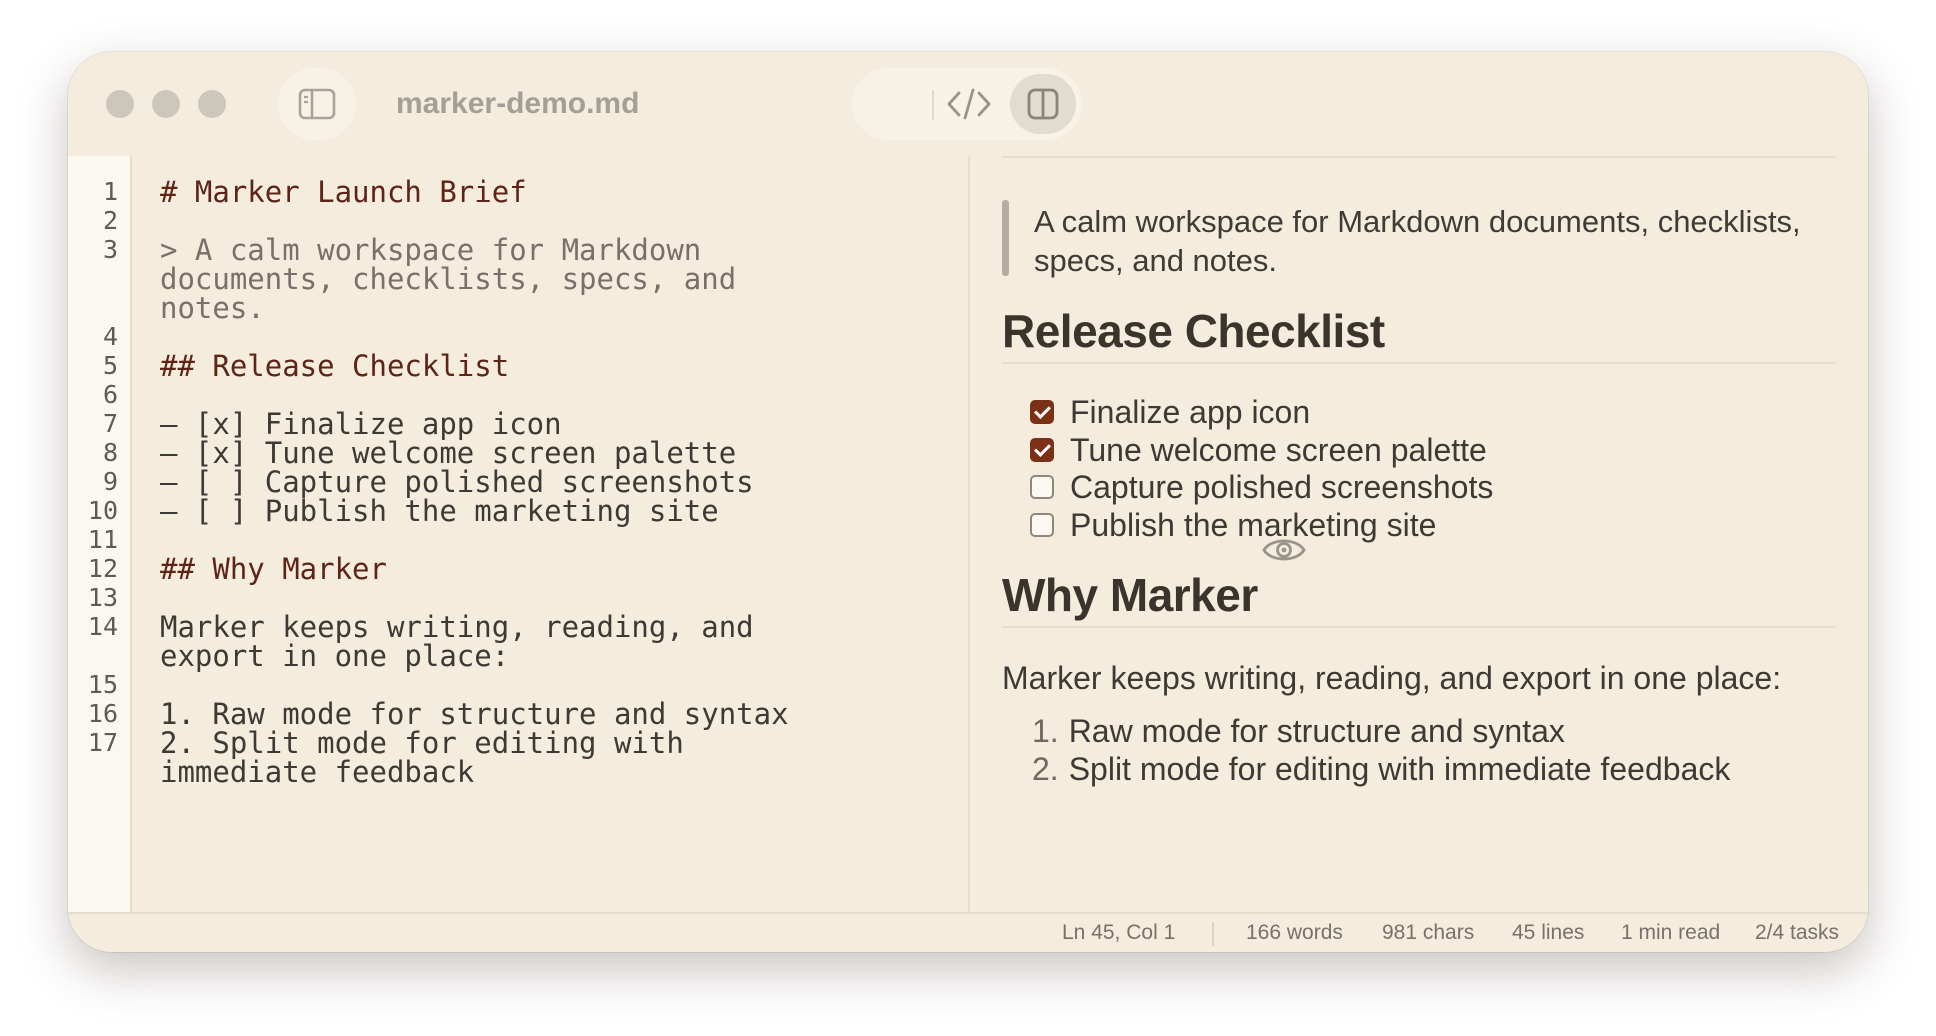 This screenshot has width=1936, height=1036. Describe the element at coordinates (1548, 932) in the screenshot. I see `line-count: 45 lines` at that location.